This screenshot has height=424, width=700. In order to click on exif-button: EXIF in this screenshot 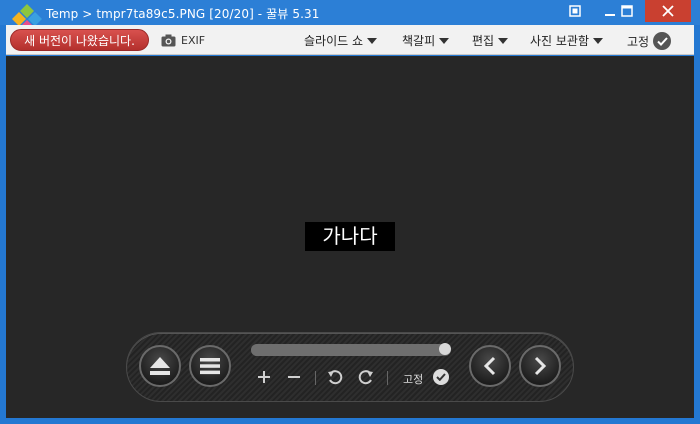, I will do `click(183, 40)`.